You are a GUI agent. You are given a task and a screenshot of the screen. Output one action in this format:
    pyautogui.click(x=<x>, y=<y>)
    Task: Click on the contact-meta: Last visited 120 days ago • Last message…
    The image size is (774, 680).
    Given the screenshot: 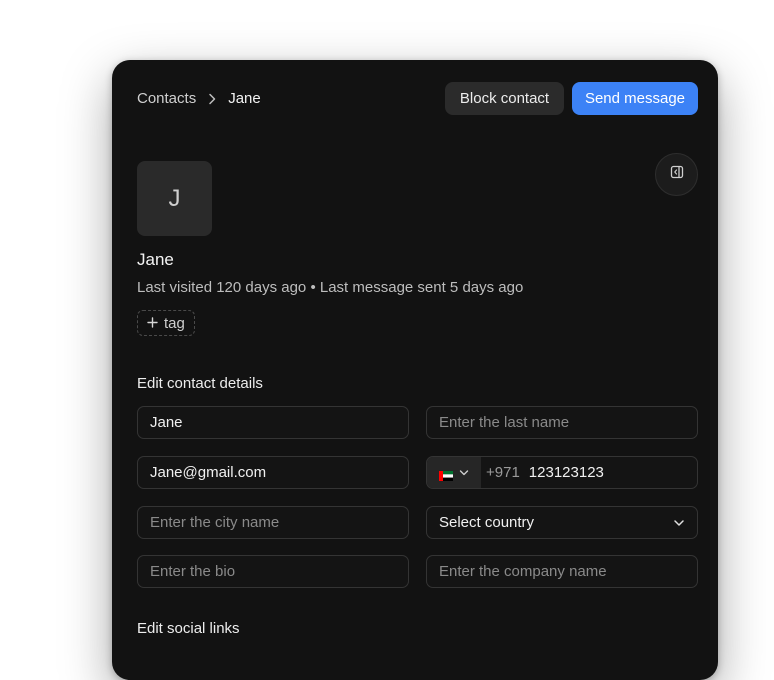 What is the action you would take?
    pyautogui.click(x=330, y=287)
    